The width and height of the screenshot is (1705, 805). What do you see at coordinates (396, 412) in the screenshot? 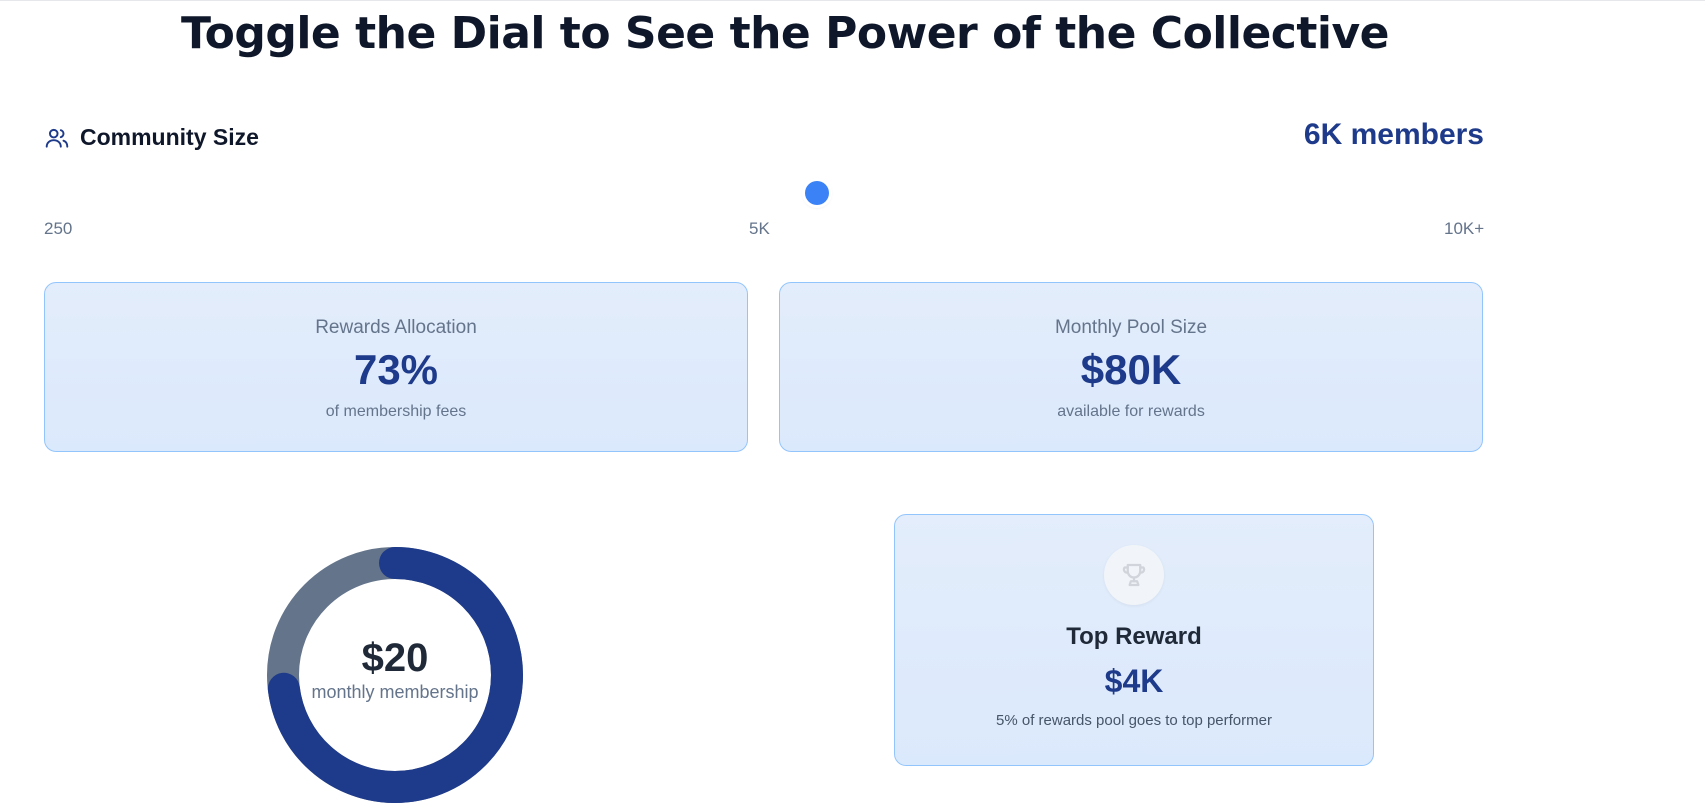
I see `rewards-allocation-sub: of membership fees` at bounding box center [396, 412].